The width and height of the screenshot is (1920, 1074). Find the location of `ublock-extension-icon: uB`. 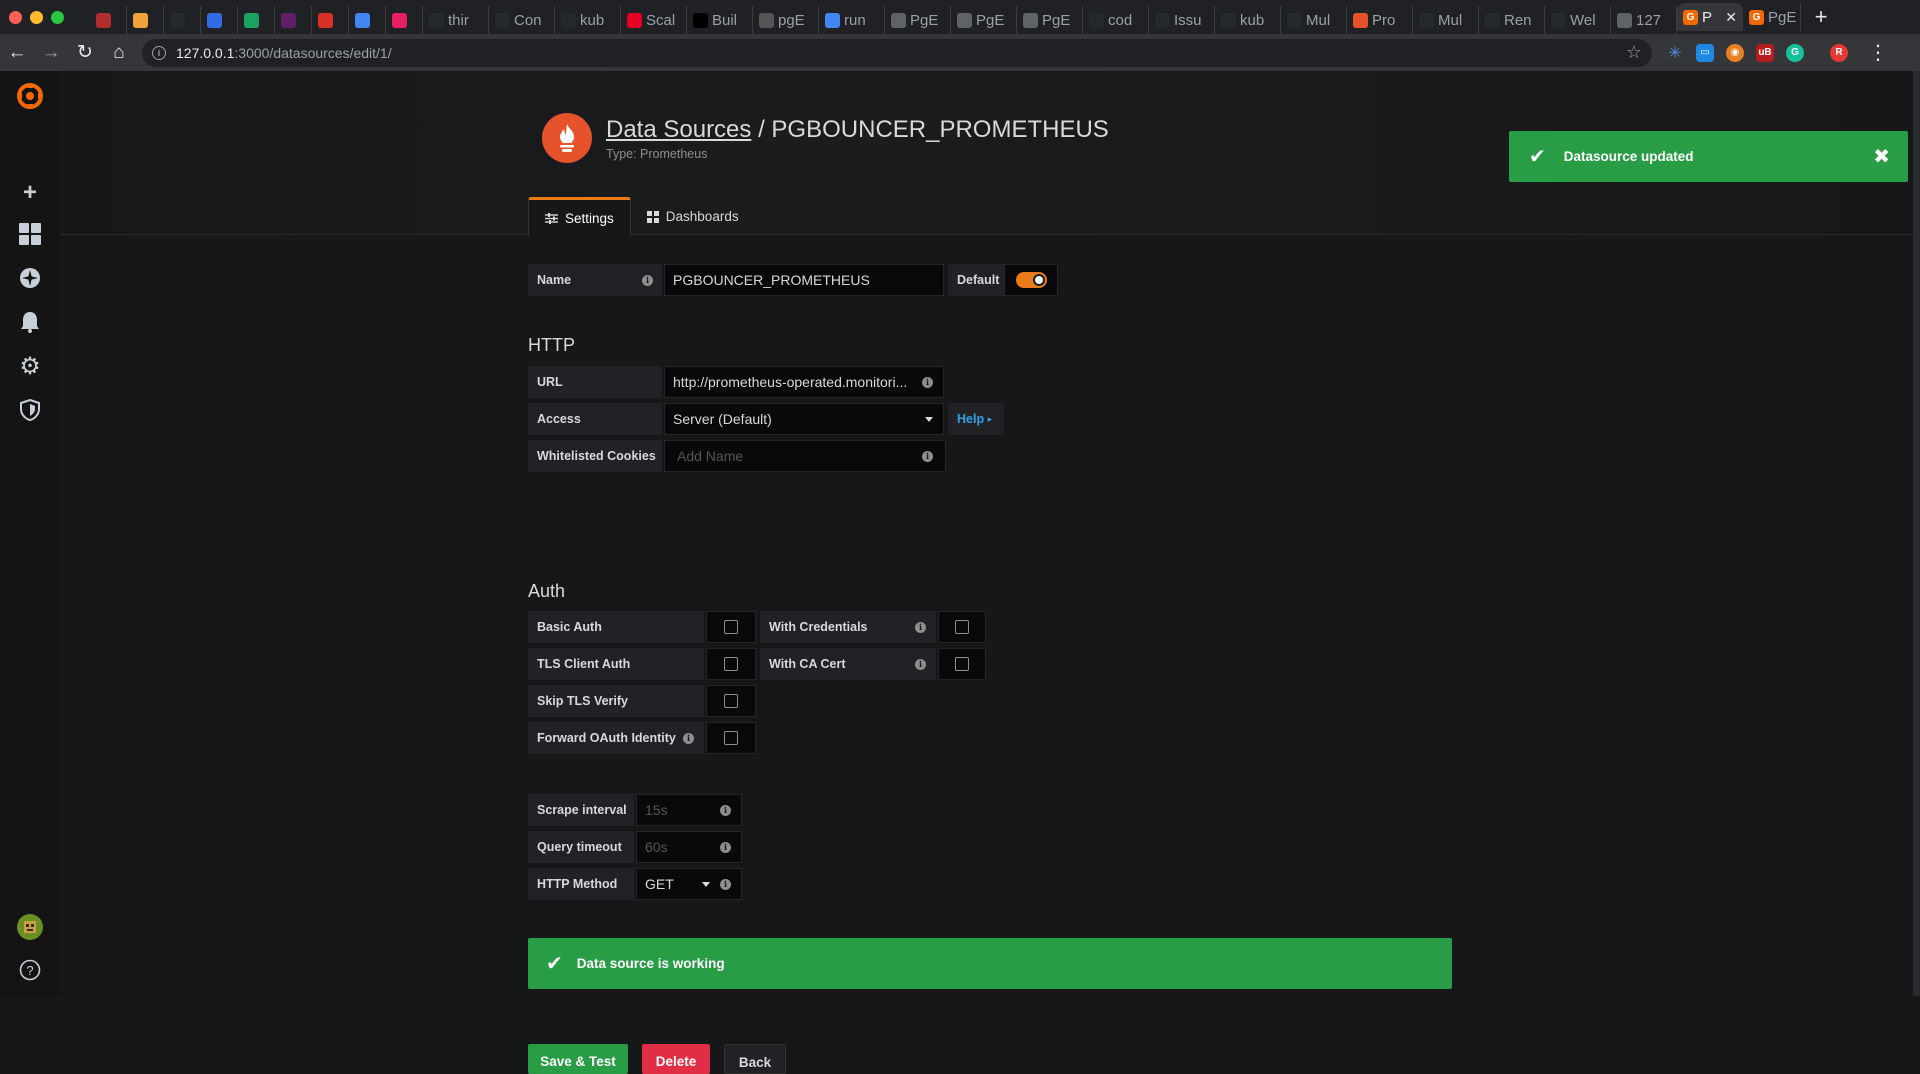

ublock-extension-icon: uB is located at coordinates (1765, 52).